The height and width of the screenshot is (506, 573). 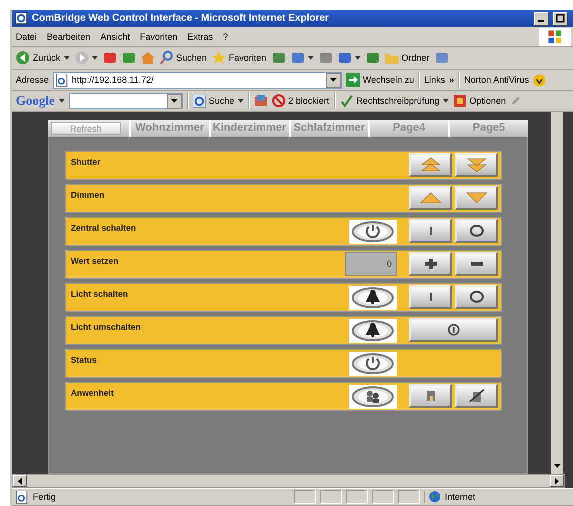 What do you see at coordinates (459, 101) in the screenshot?
I see `options-icon` at bounding box center [459, 101].